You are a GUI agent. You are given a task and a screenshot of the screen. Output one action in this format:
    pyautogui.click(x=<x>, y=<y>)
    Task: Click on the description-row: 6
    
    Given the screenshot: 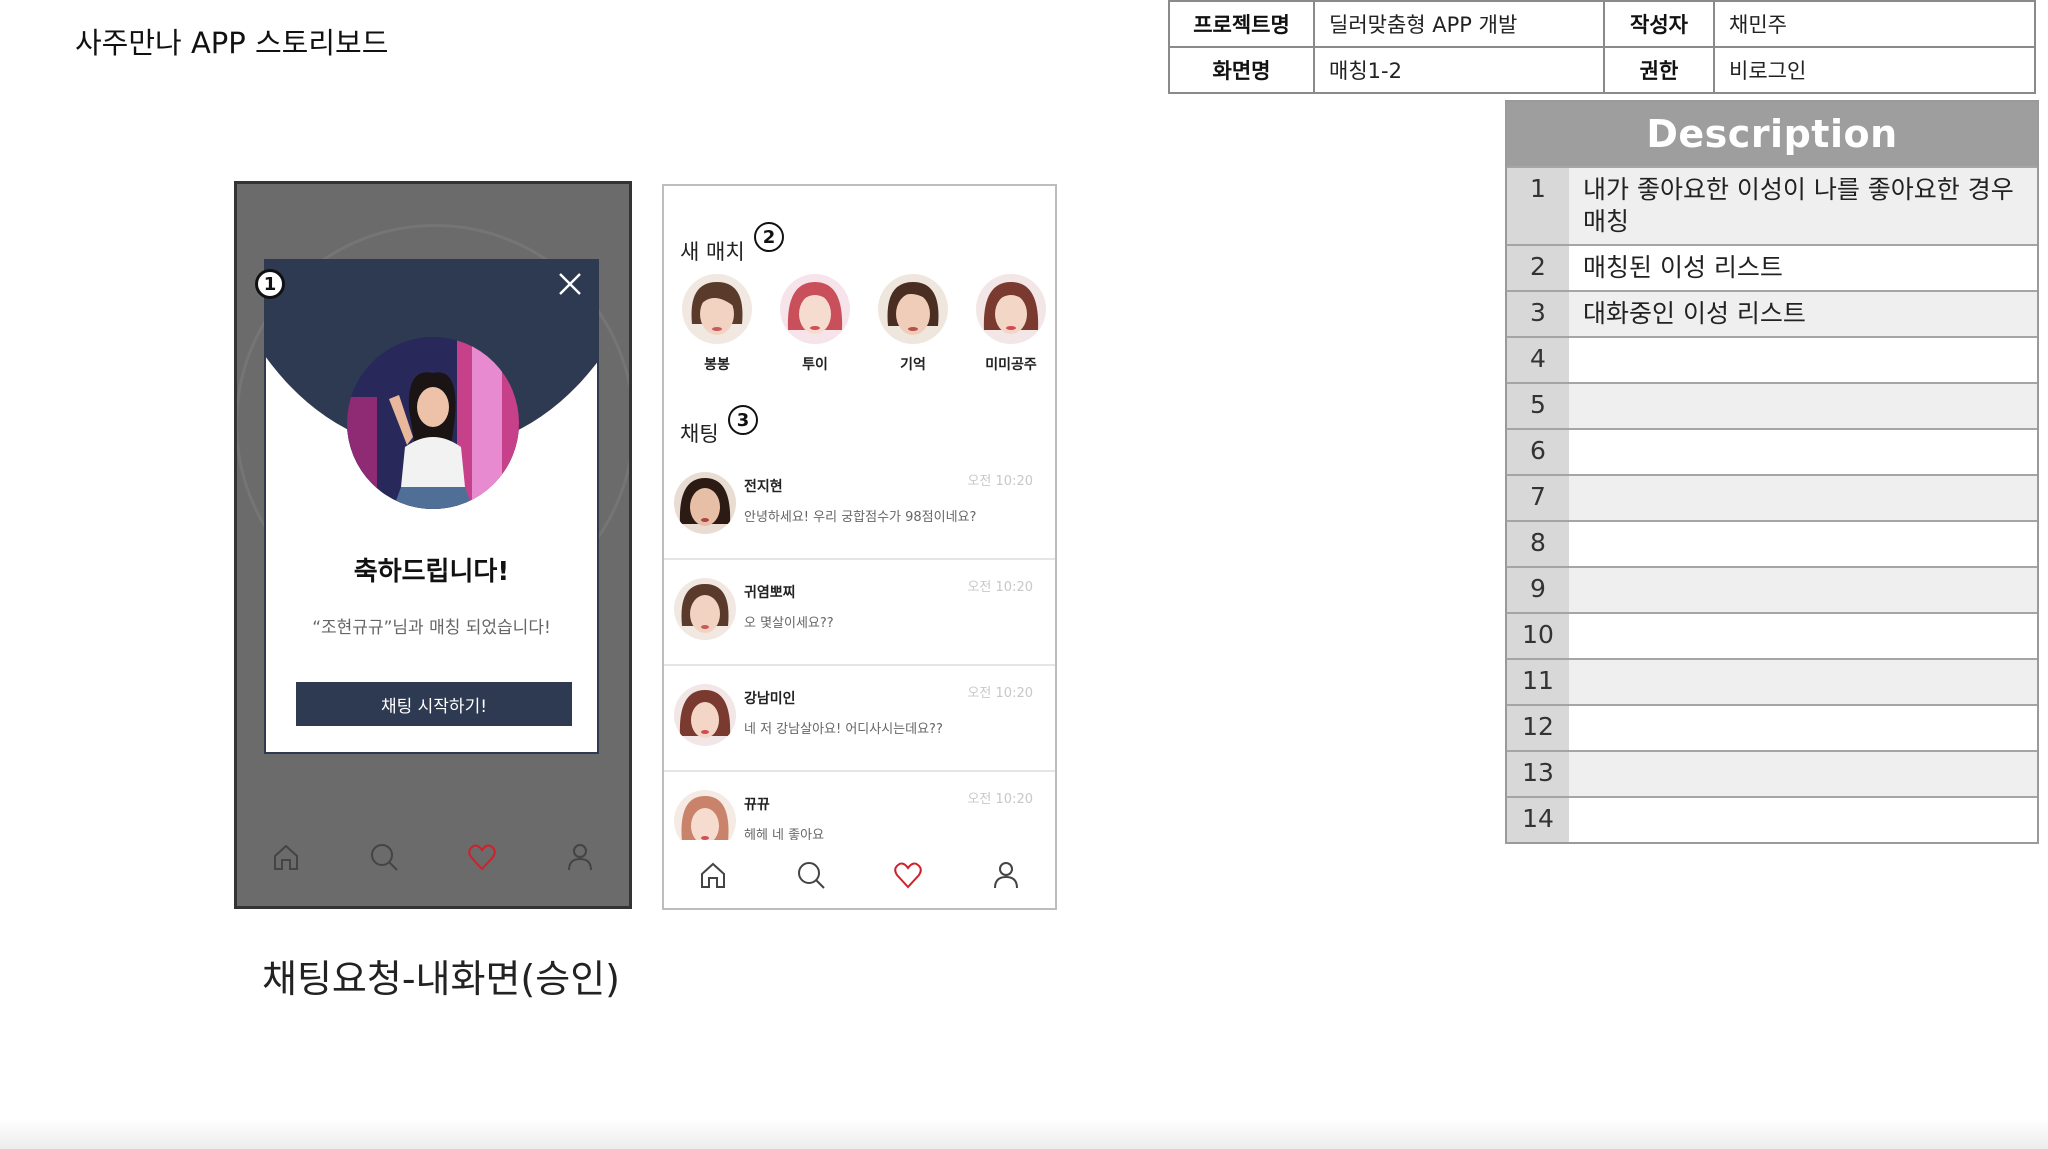 What is the action you would take?
    pyautogui.click(x=1772, y=451)
    